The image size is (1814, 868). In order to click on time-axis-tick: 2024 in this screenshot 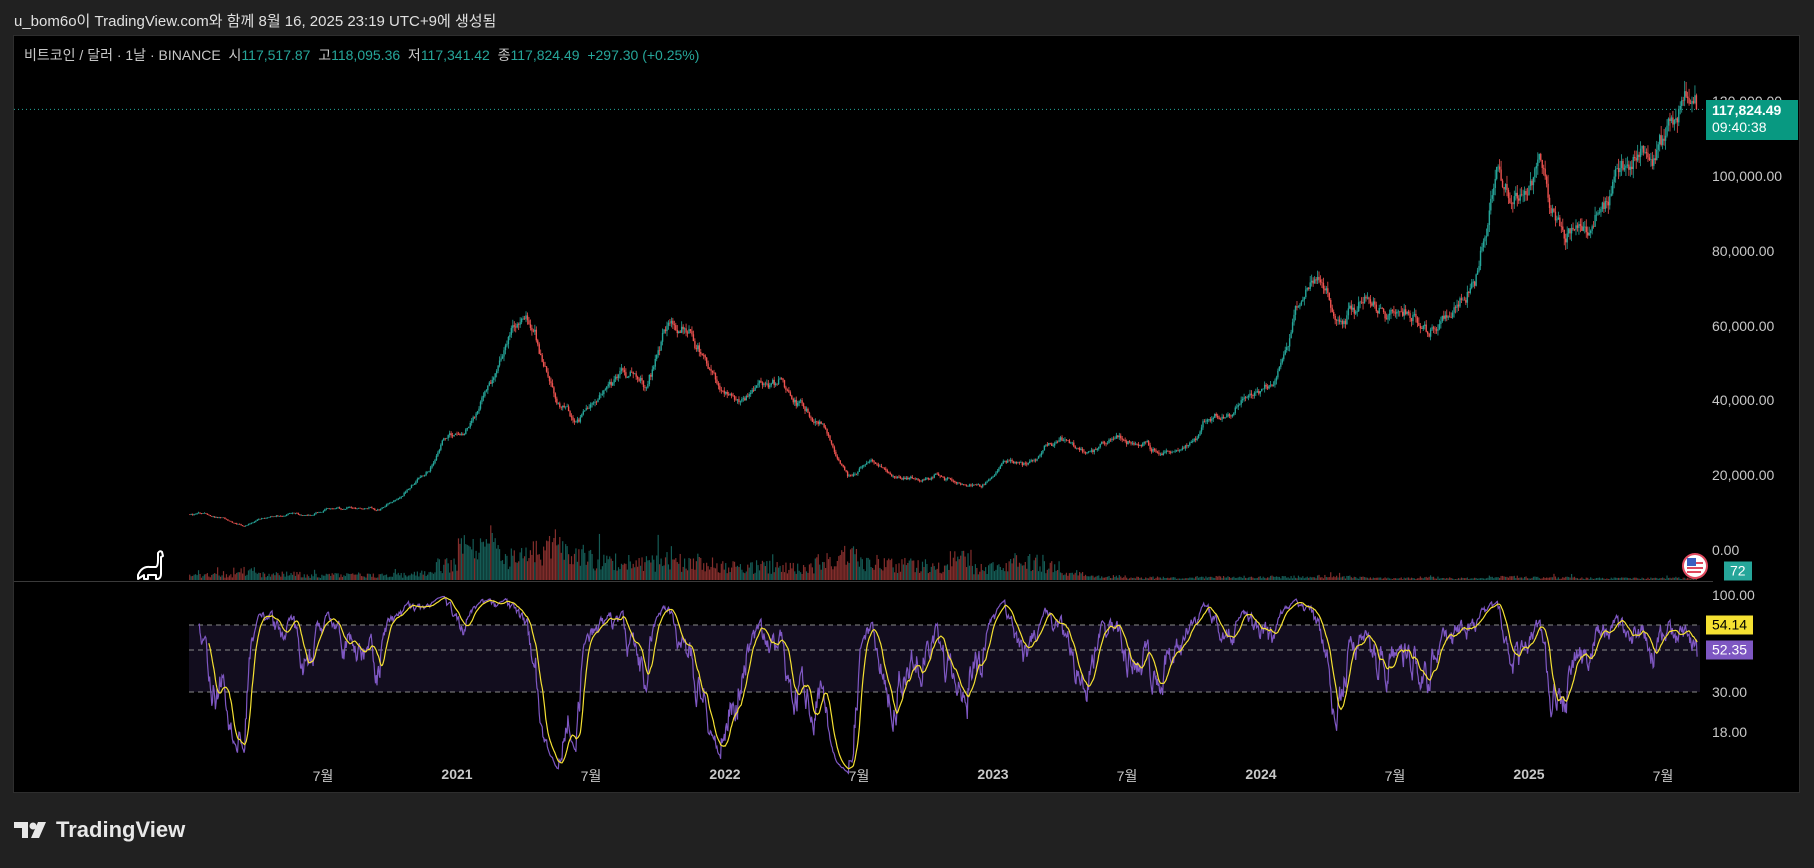, I will do `click(1261, 774)`.